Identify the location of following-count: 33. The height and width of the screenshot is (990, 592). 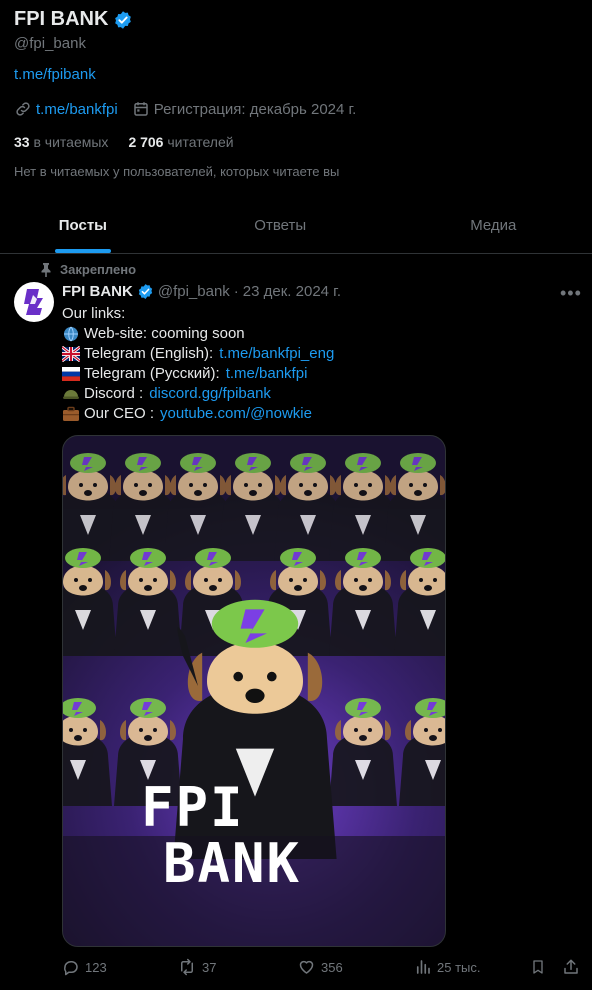
(22, 142).